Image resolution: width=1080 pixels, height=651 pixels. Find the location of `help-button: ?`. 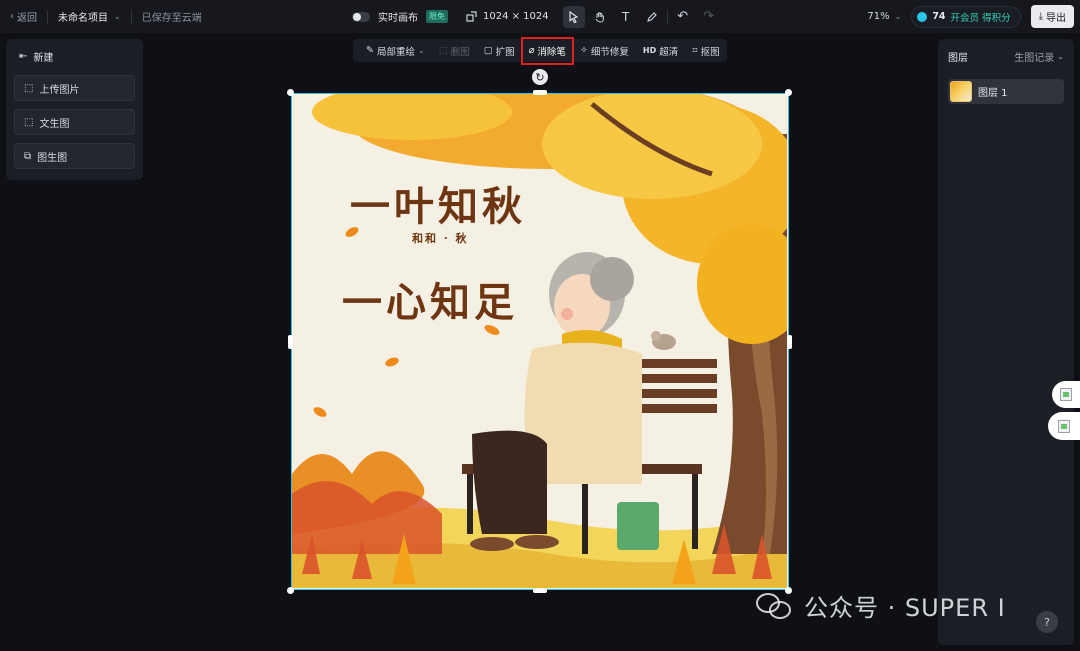

help-button: ? is located at coordinates (1047, 622).